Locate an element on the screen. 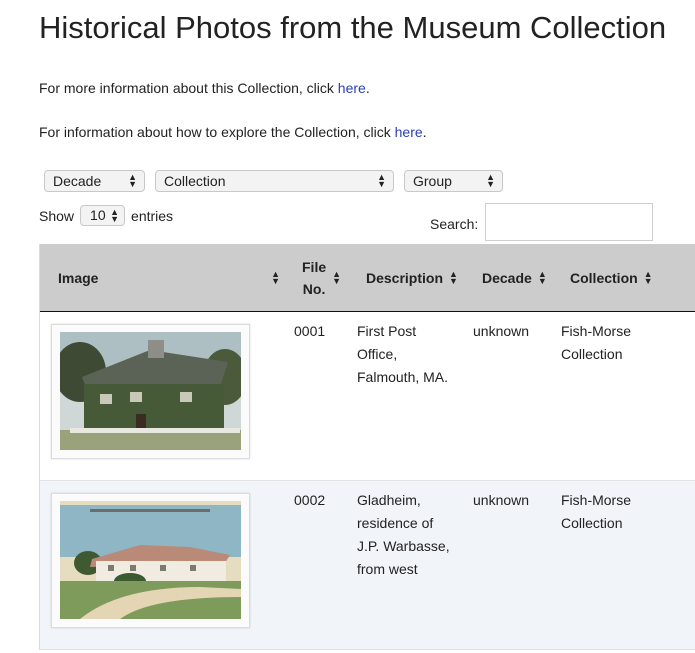  decade-filter-select: Decade ▲ ▼ is located at coordinates (94, 181).